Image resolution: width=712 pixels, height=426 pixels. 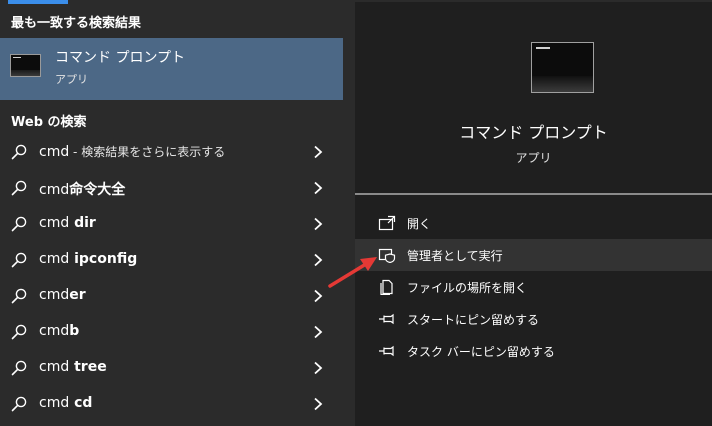 What do you see at coordinates (88, 367) in the screenshot?
I see `suggestion-completion: tree` at bounding box center [88, 367].